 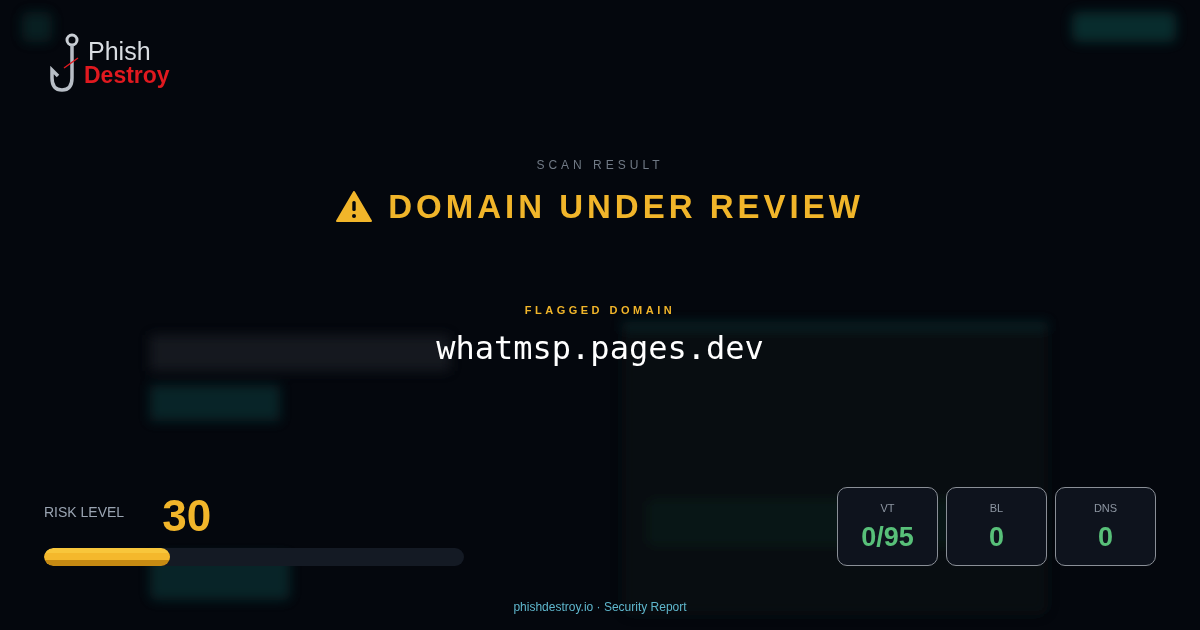 I want to click on risk-score: 30, so click(x=187, y=516).